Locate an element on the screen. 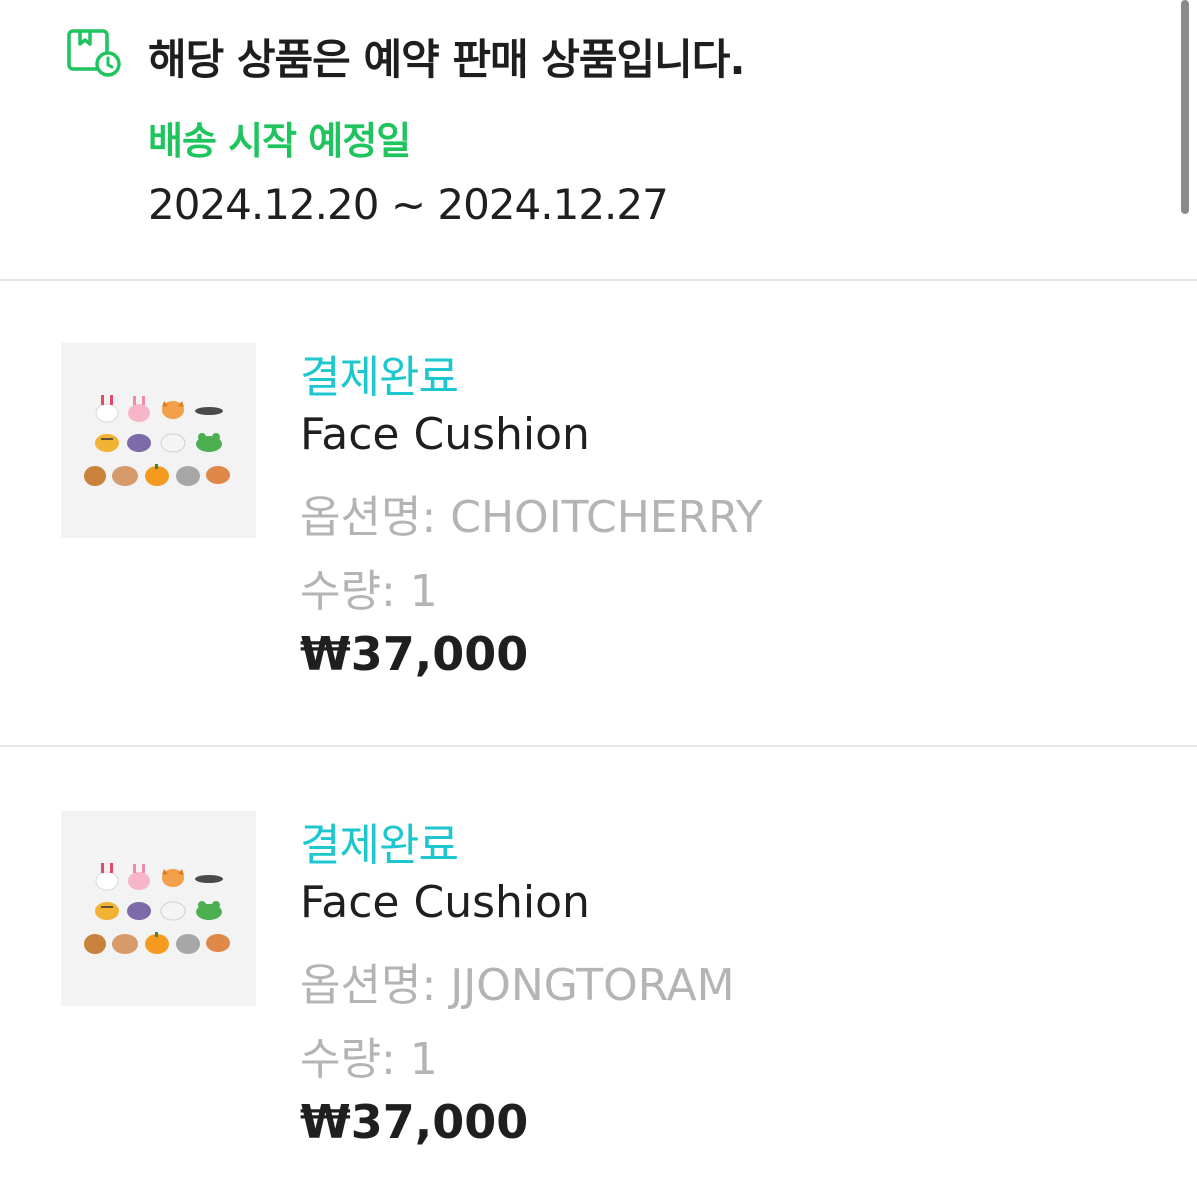 The height and width of the screenshot is (1200, 1197). preorder-calendar-clock-icon is located at coordinates (94, 53).